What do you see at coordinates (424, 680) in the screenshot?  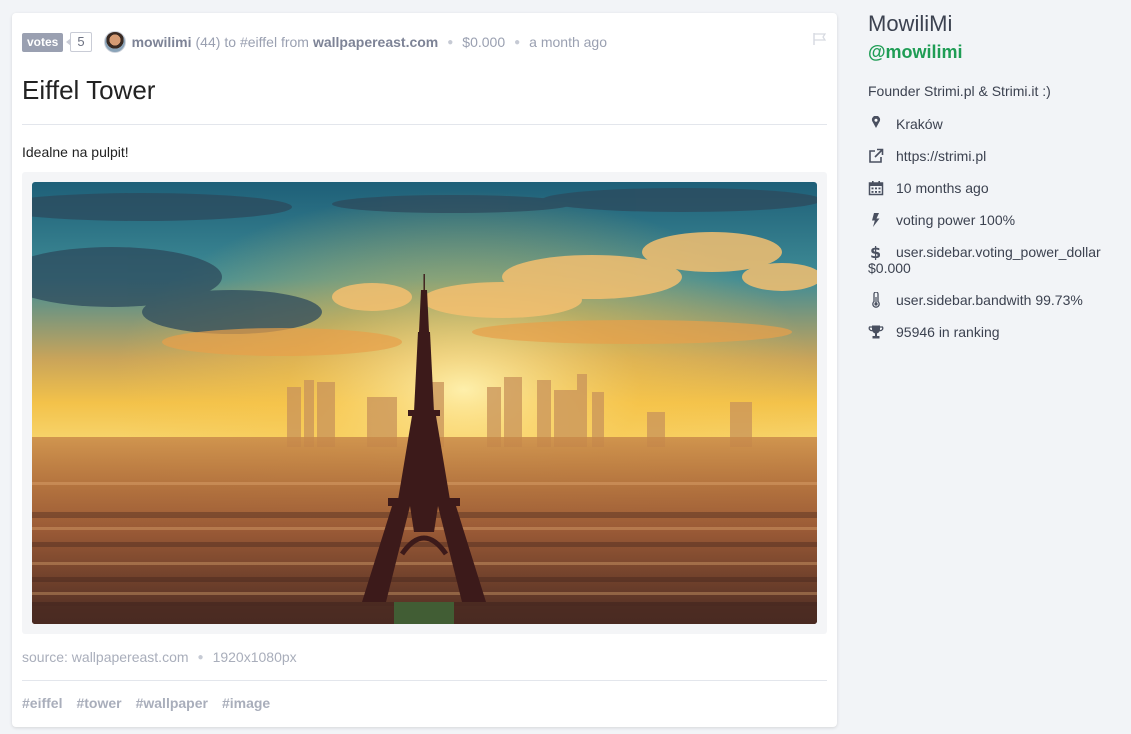 I see `tags-divider` at bounding box center [424, 680].